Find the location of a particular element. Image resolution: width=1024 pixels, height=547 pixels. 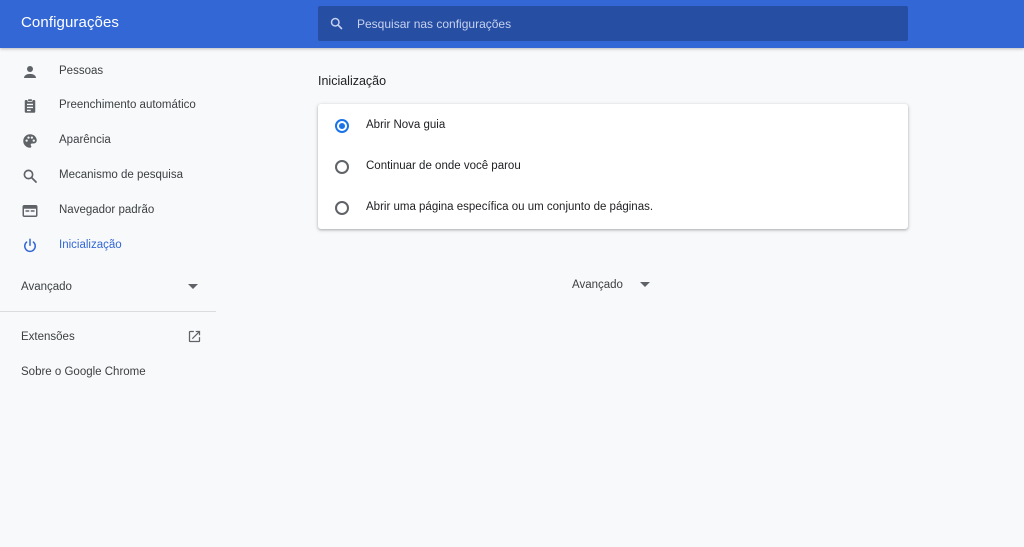

open-in-new-icon is located at coordinates (194, 336).